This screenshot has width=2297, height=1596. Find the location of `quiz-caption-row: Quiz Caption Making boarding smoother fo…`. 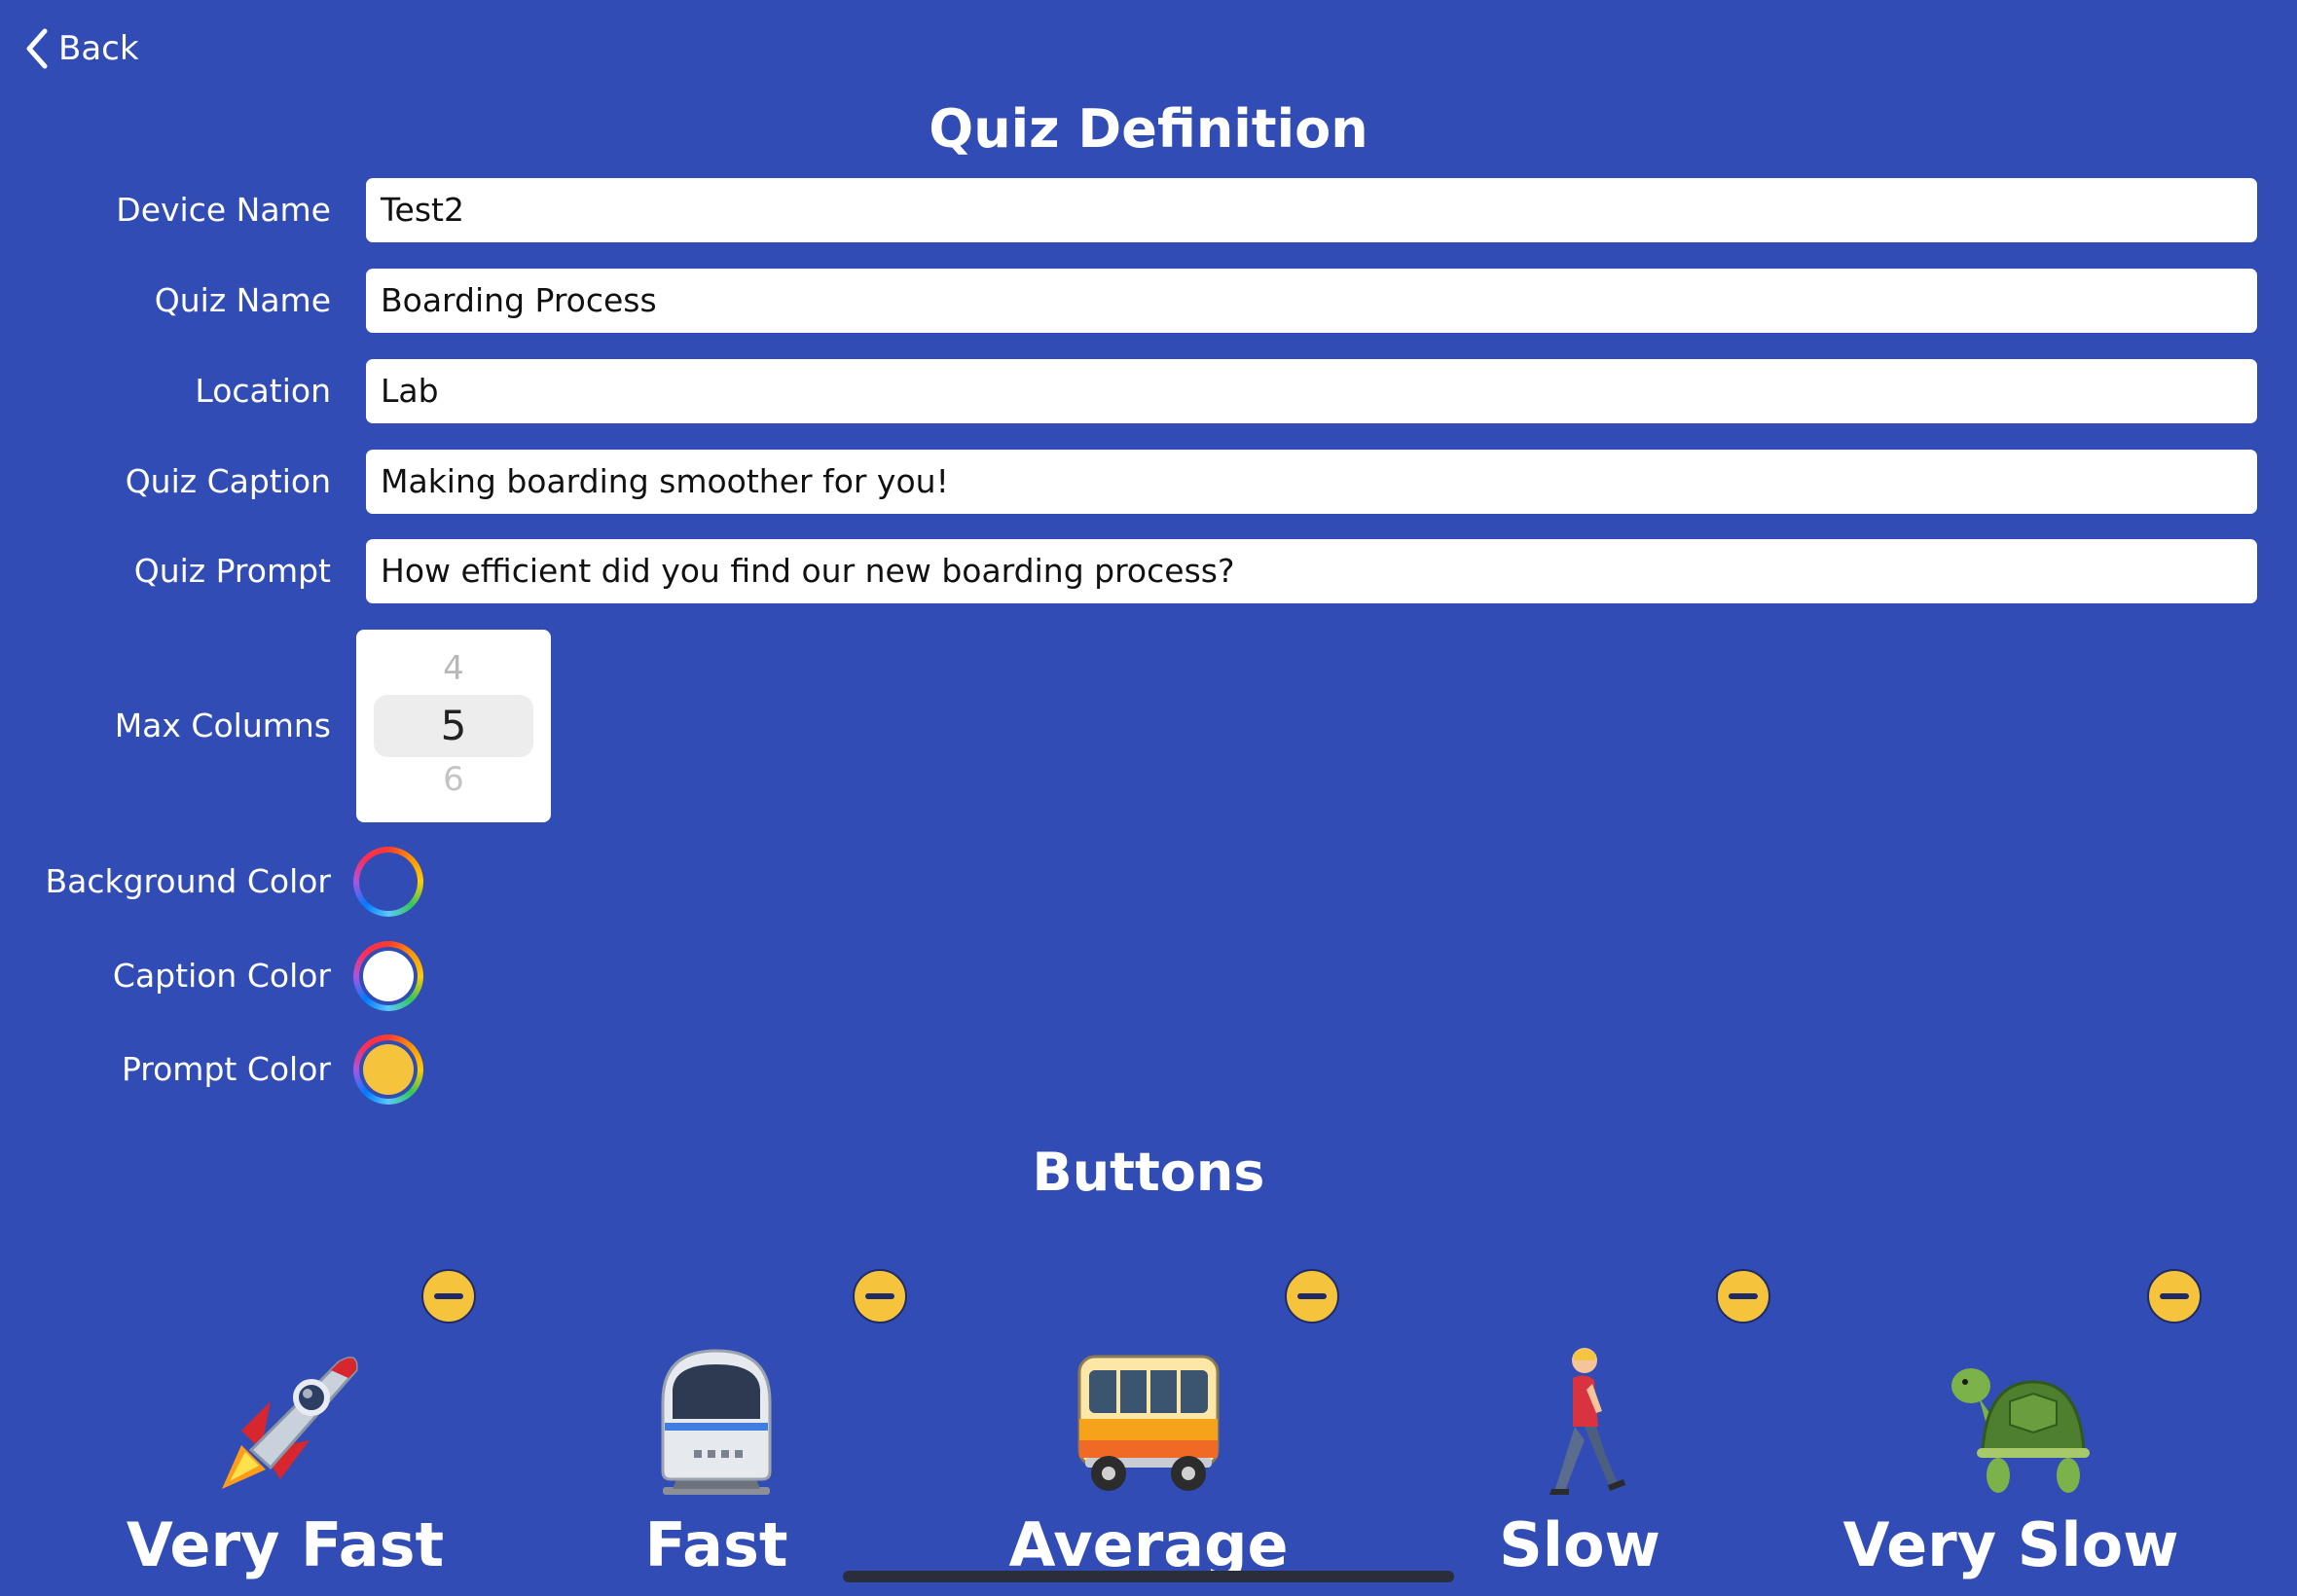

quiz-caption-row: Quiz Caption Making boarding smoother fo… is located at coordinates (1148, 482).